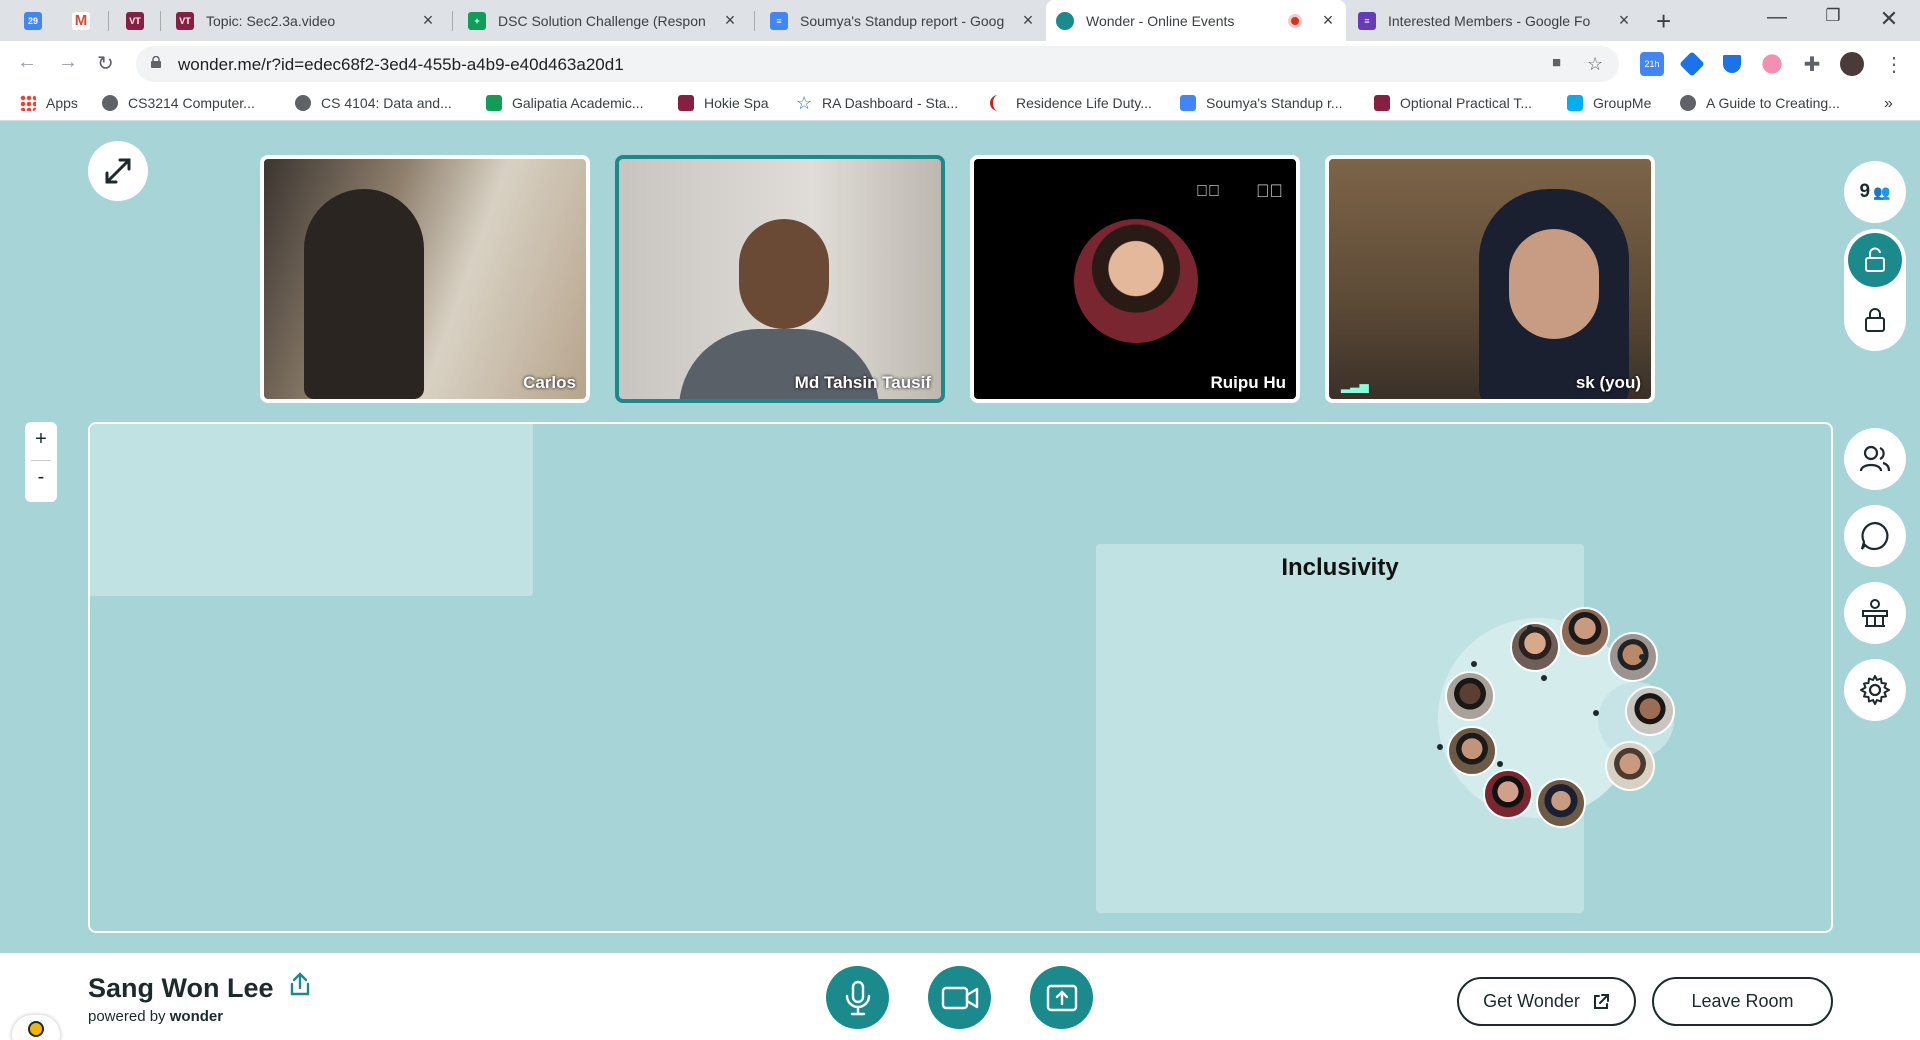 The height and width of the screenshot is (1040, 1920). What do you see at coordinates (300, 984) in the screenshot?
I see `share-icon` at bounding box center [300, 984].